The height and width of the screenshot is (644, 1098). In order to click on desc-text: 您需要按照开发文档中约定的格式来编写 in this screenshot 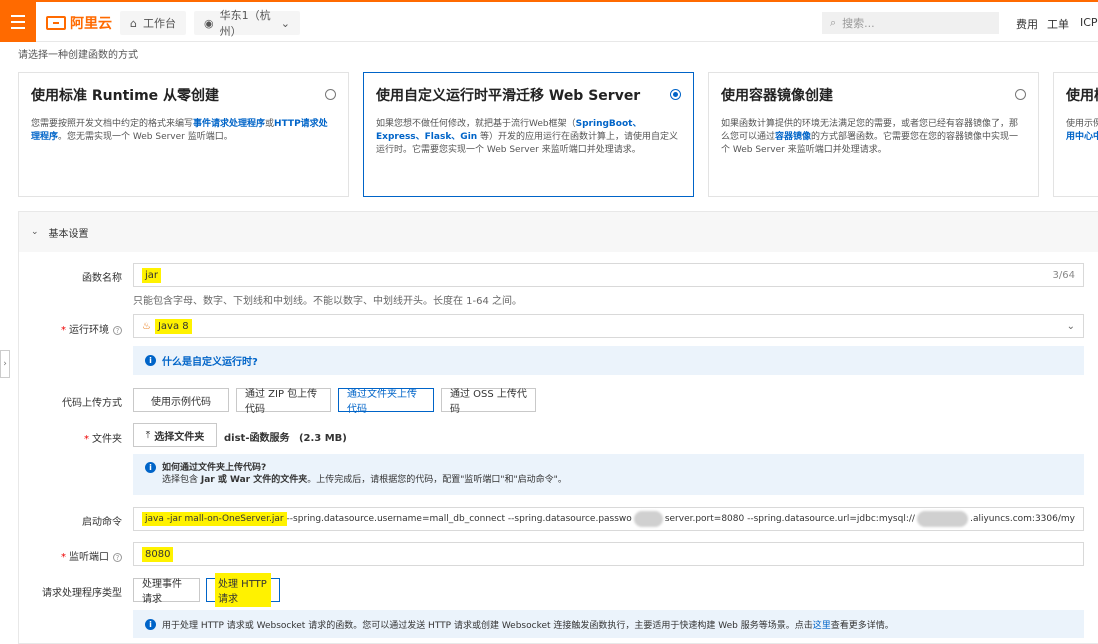, I will do `click(112, 124)`.